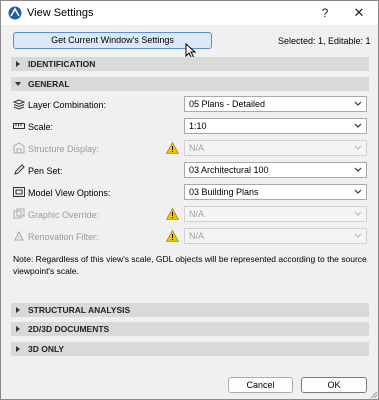 The width and height of the screenshot is (379, 400). I want to click on resize-grip-icon, so click(373, 394).